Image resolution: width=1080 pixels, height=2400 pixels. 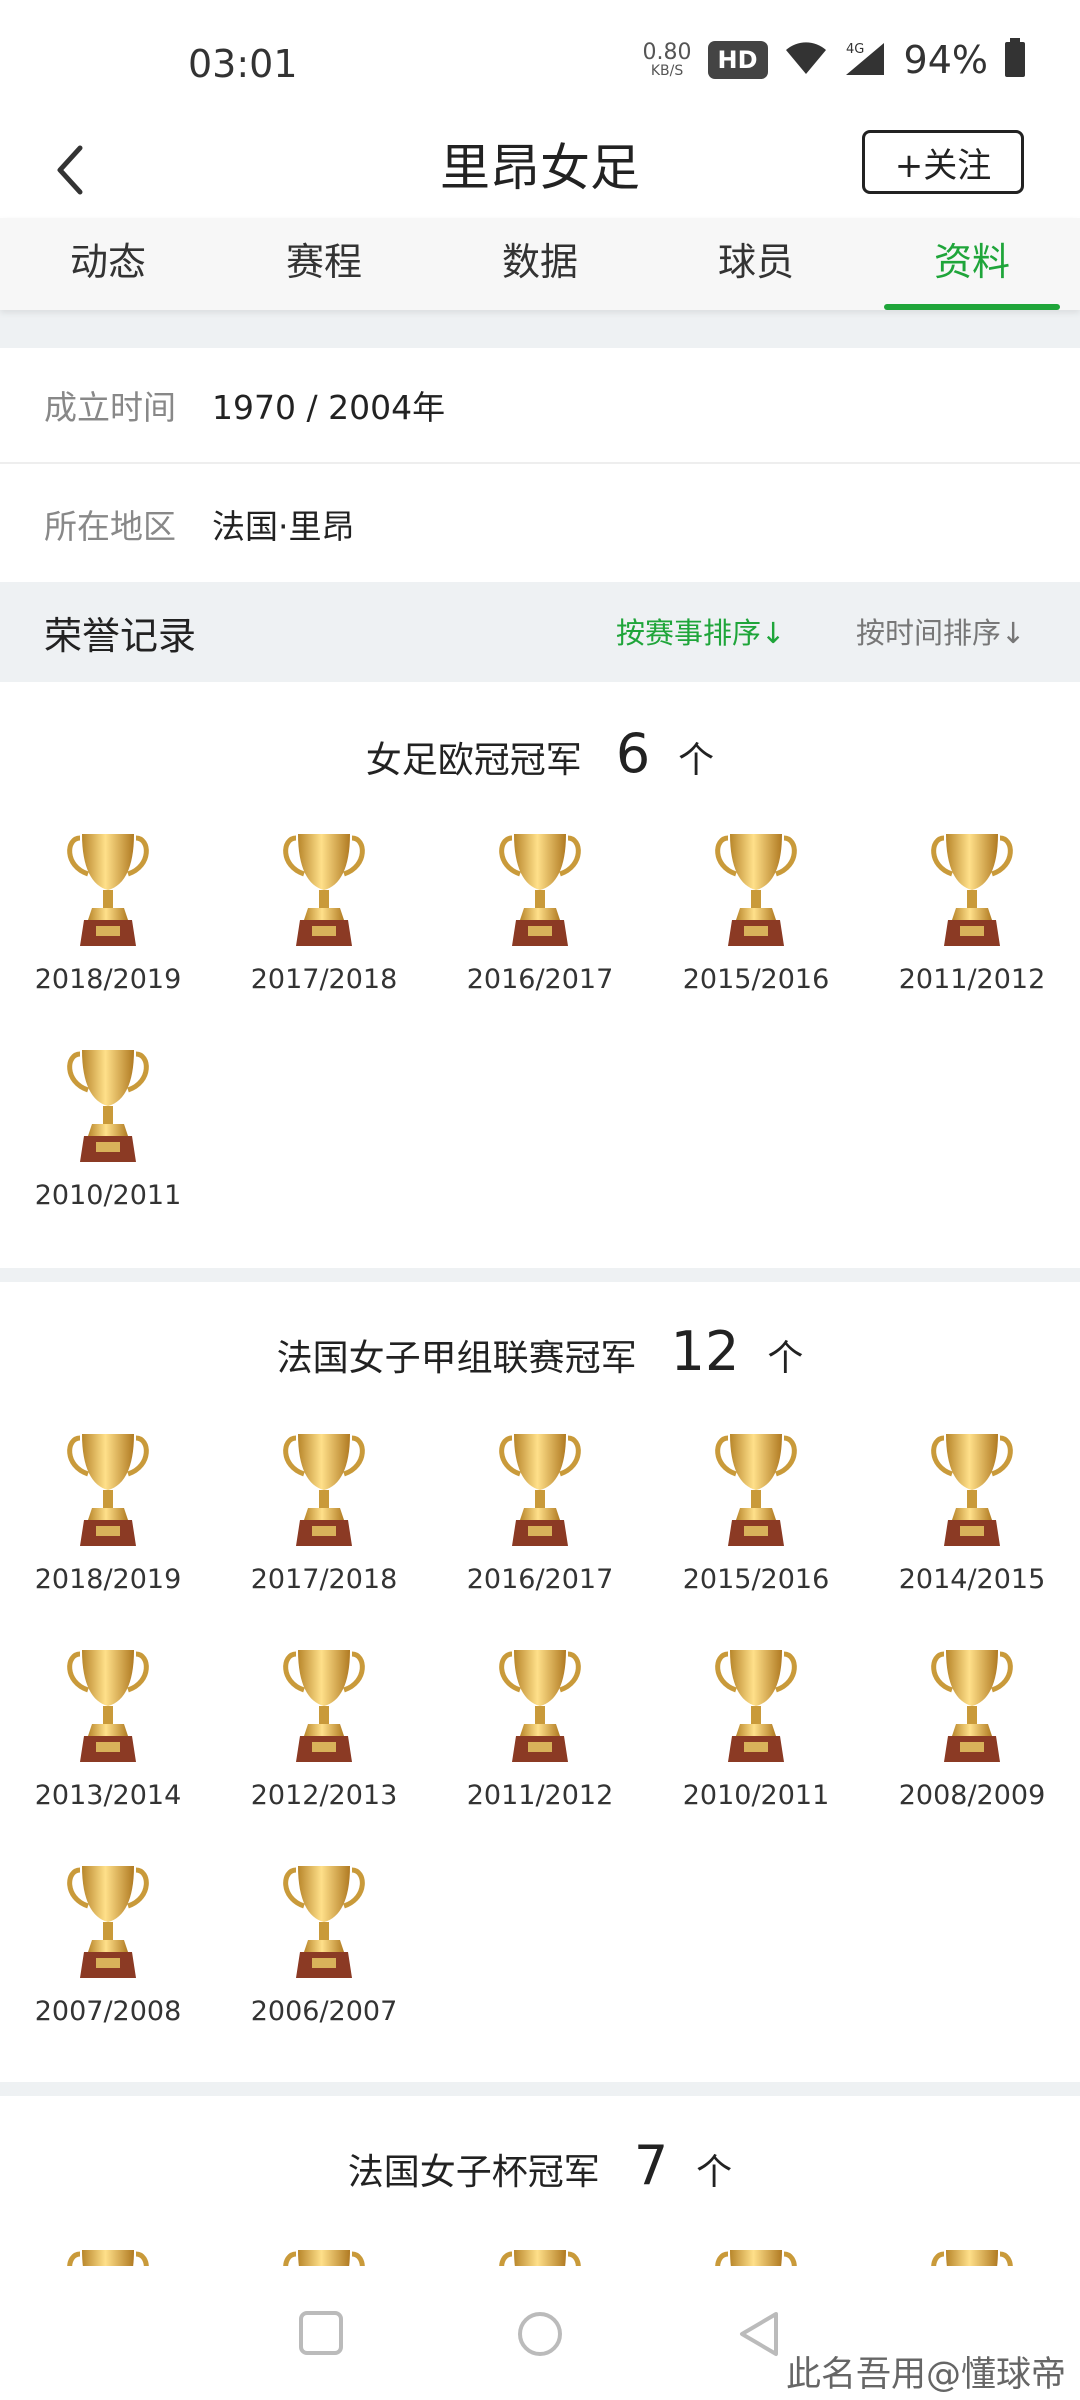 What do you see at coordinates (943, 162) in the screenshot?
I see `follow-button: +关注` at bounding box center [943, 162].